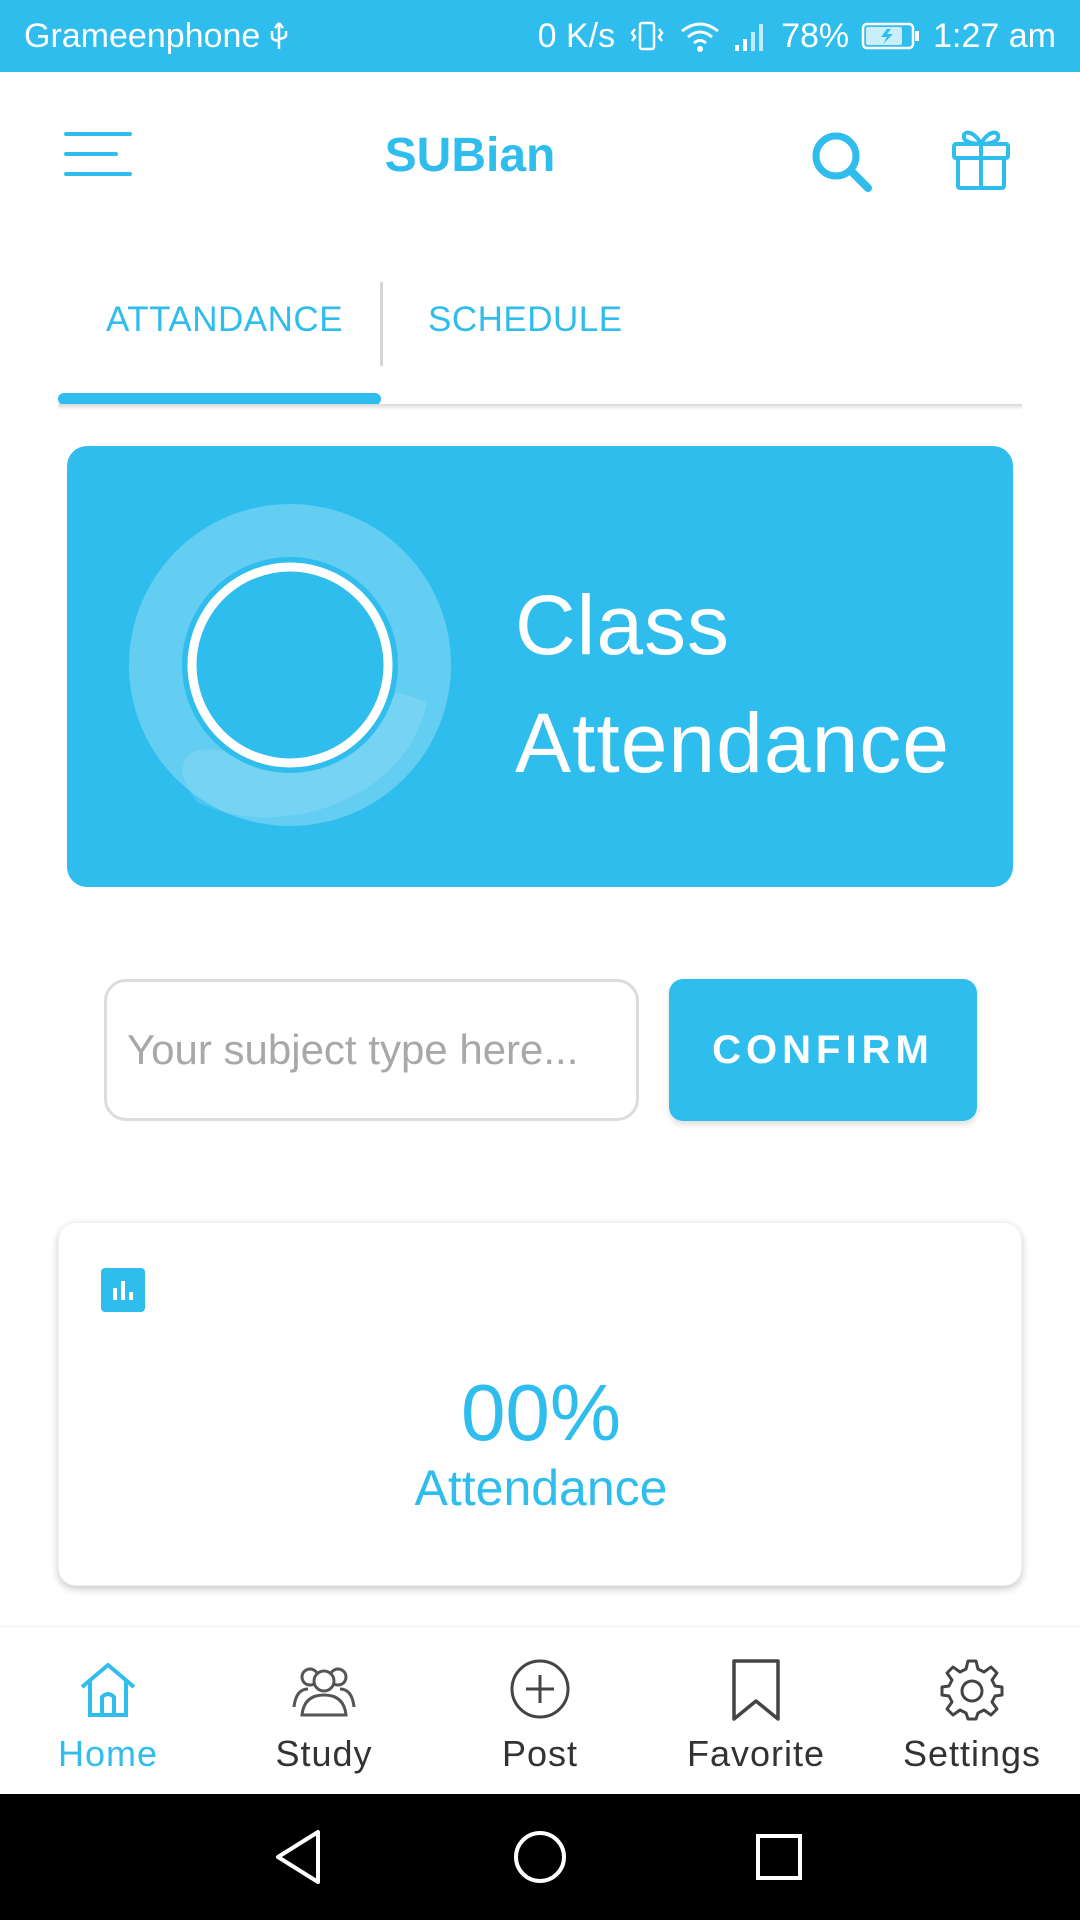 This screenshot has width=1080, height=1920. What do you see at coordinates (540, 1689) in the screenshot?
I see `add-circle-icon` at bounding box center [540, 1689].